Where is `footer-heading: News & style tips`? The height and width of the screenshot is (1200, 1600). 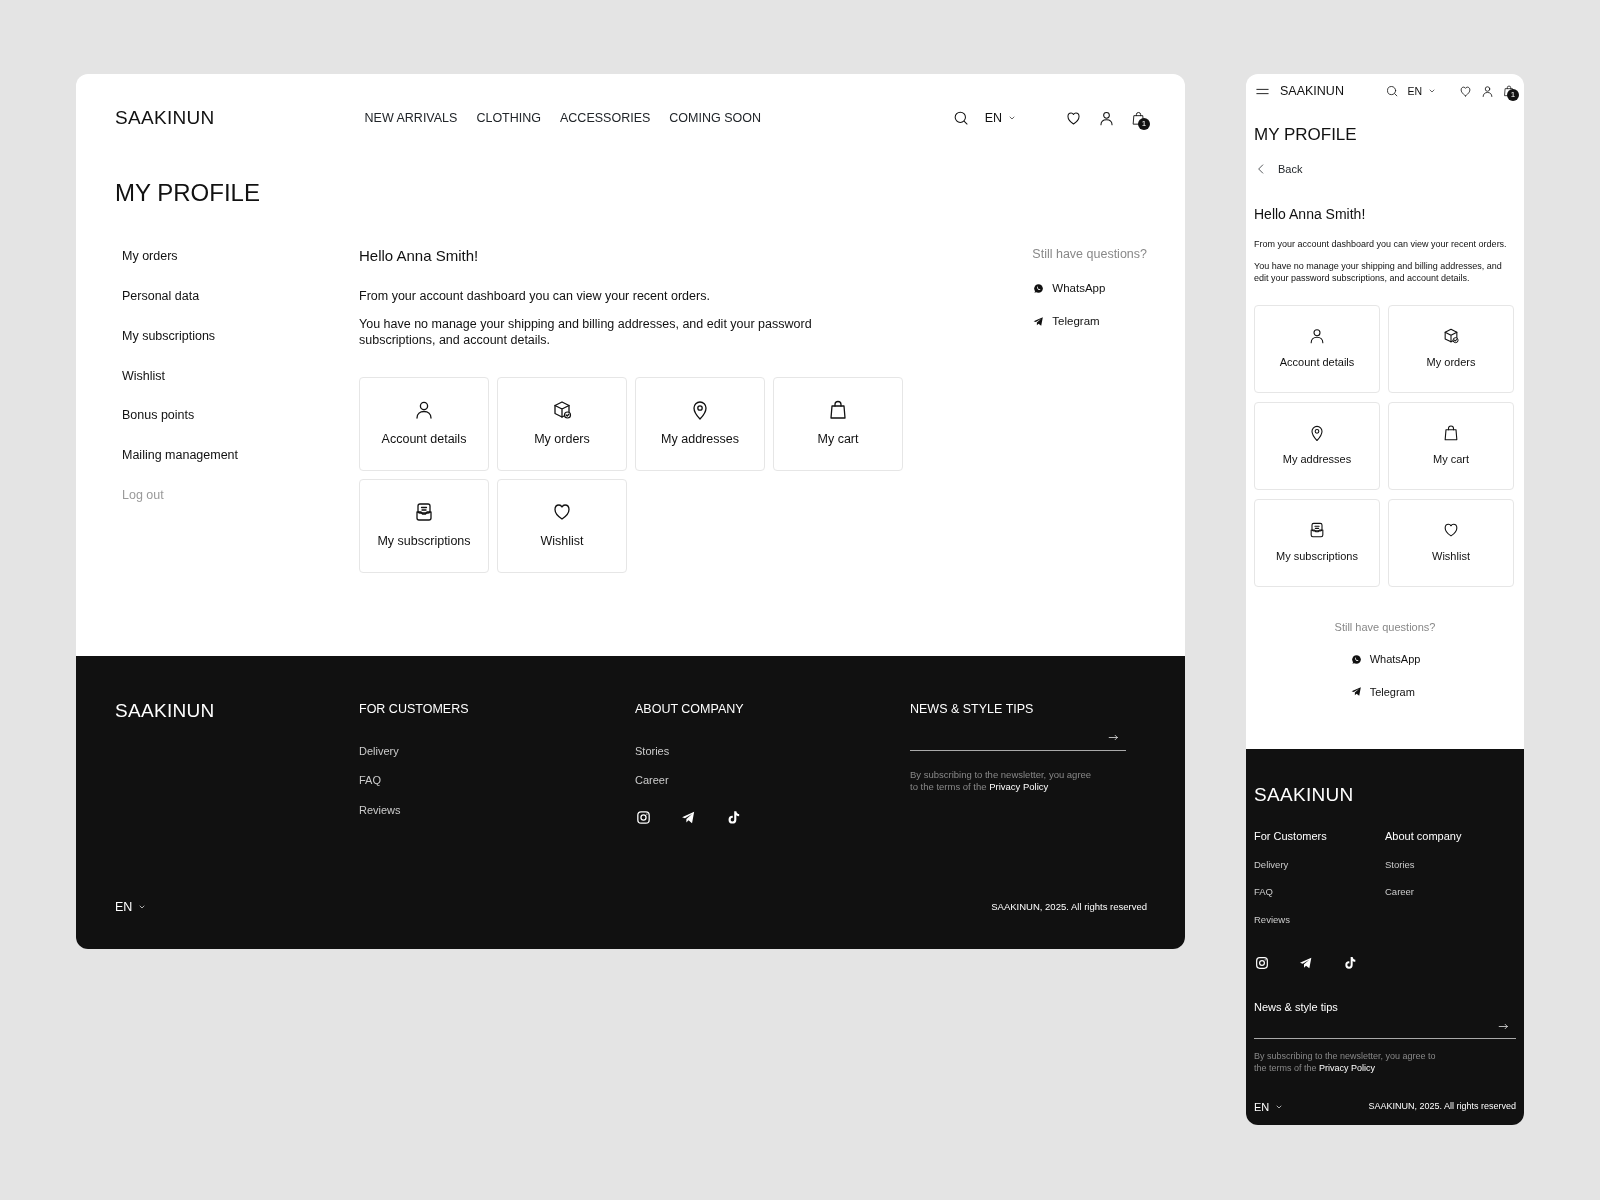 footer-heading: News & style tips is located at coordinates (1296, 1007).